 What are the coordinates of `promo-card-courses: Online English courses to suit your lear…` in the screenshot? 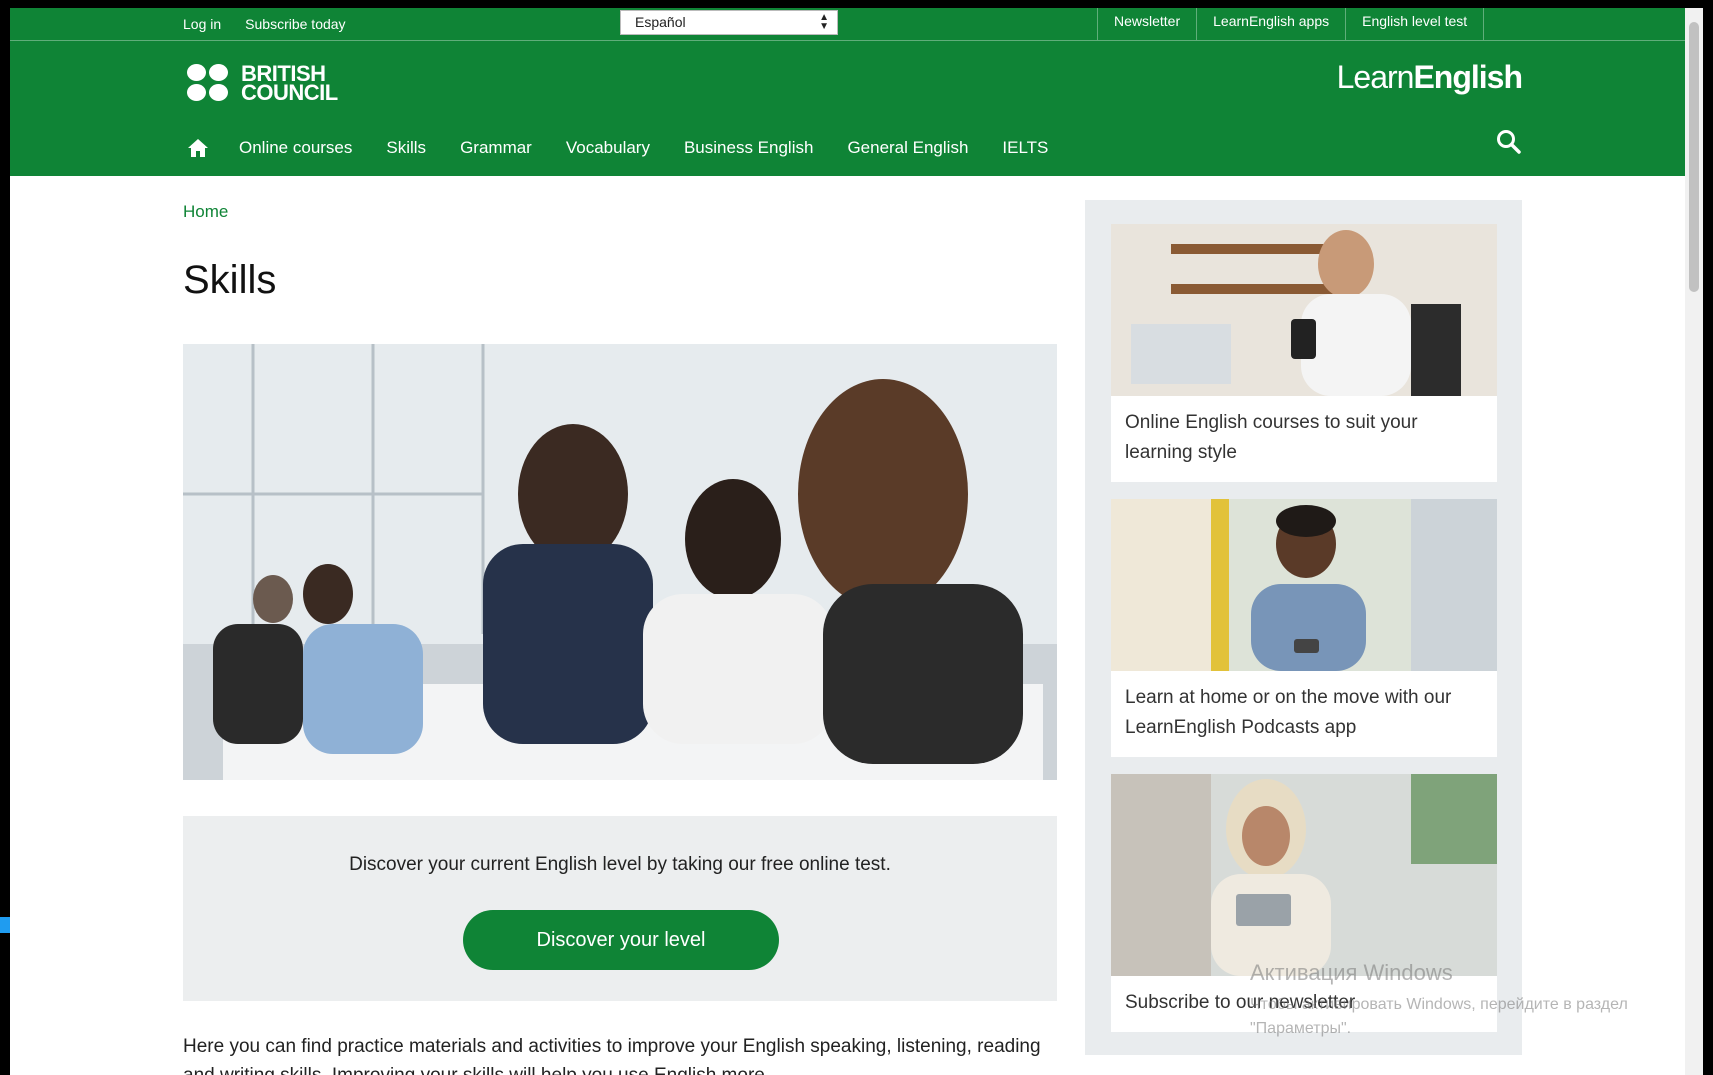 It's located at (1304, 353).